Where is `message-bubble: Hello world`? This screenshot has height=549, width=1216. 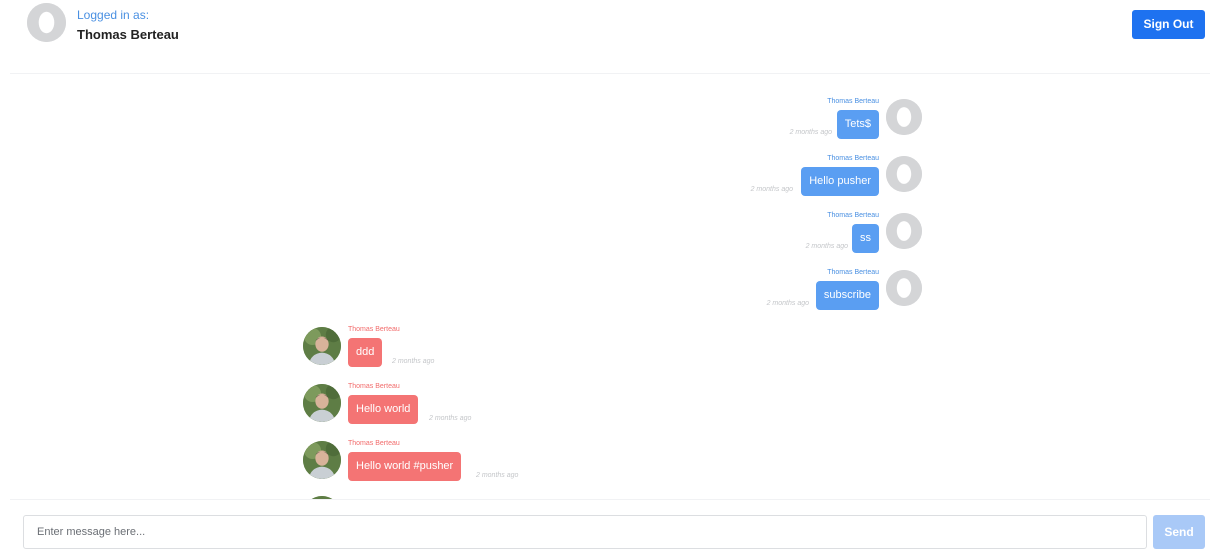 message-bubble: Hello world is located at coordinates (383, 409).